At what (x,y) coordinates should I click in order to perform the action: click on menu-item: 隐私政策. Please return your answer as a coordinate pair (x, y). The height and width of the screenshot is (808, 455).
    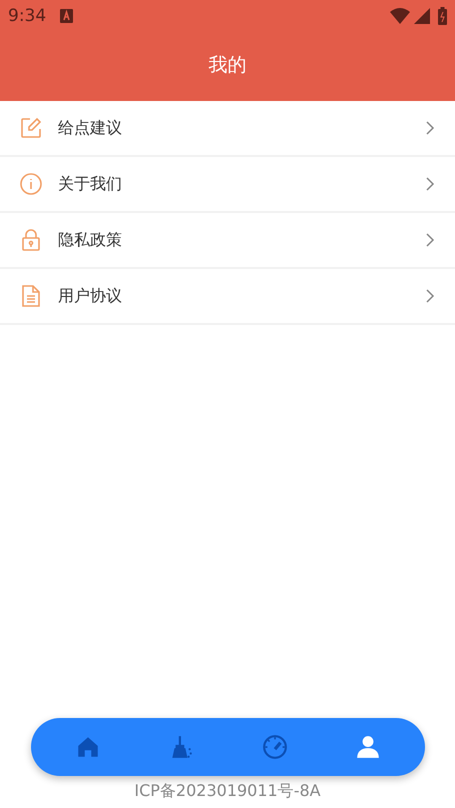
    Looking at the image, I should click on (227, 241).